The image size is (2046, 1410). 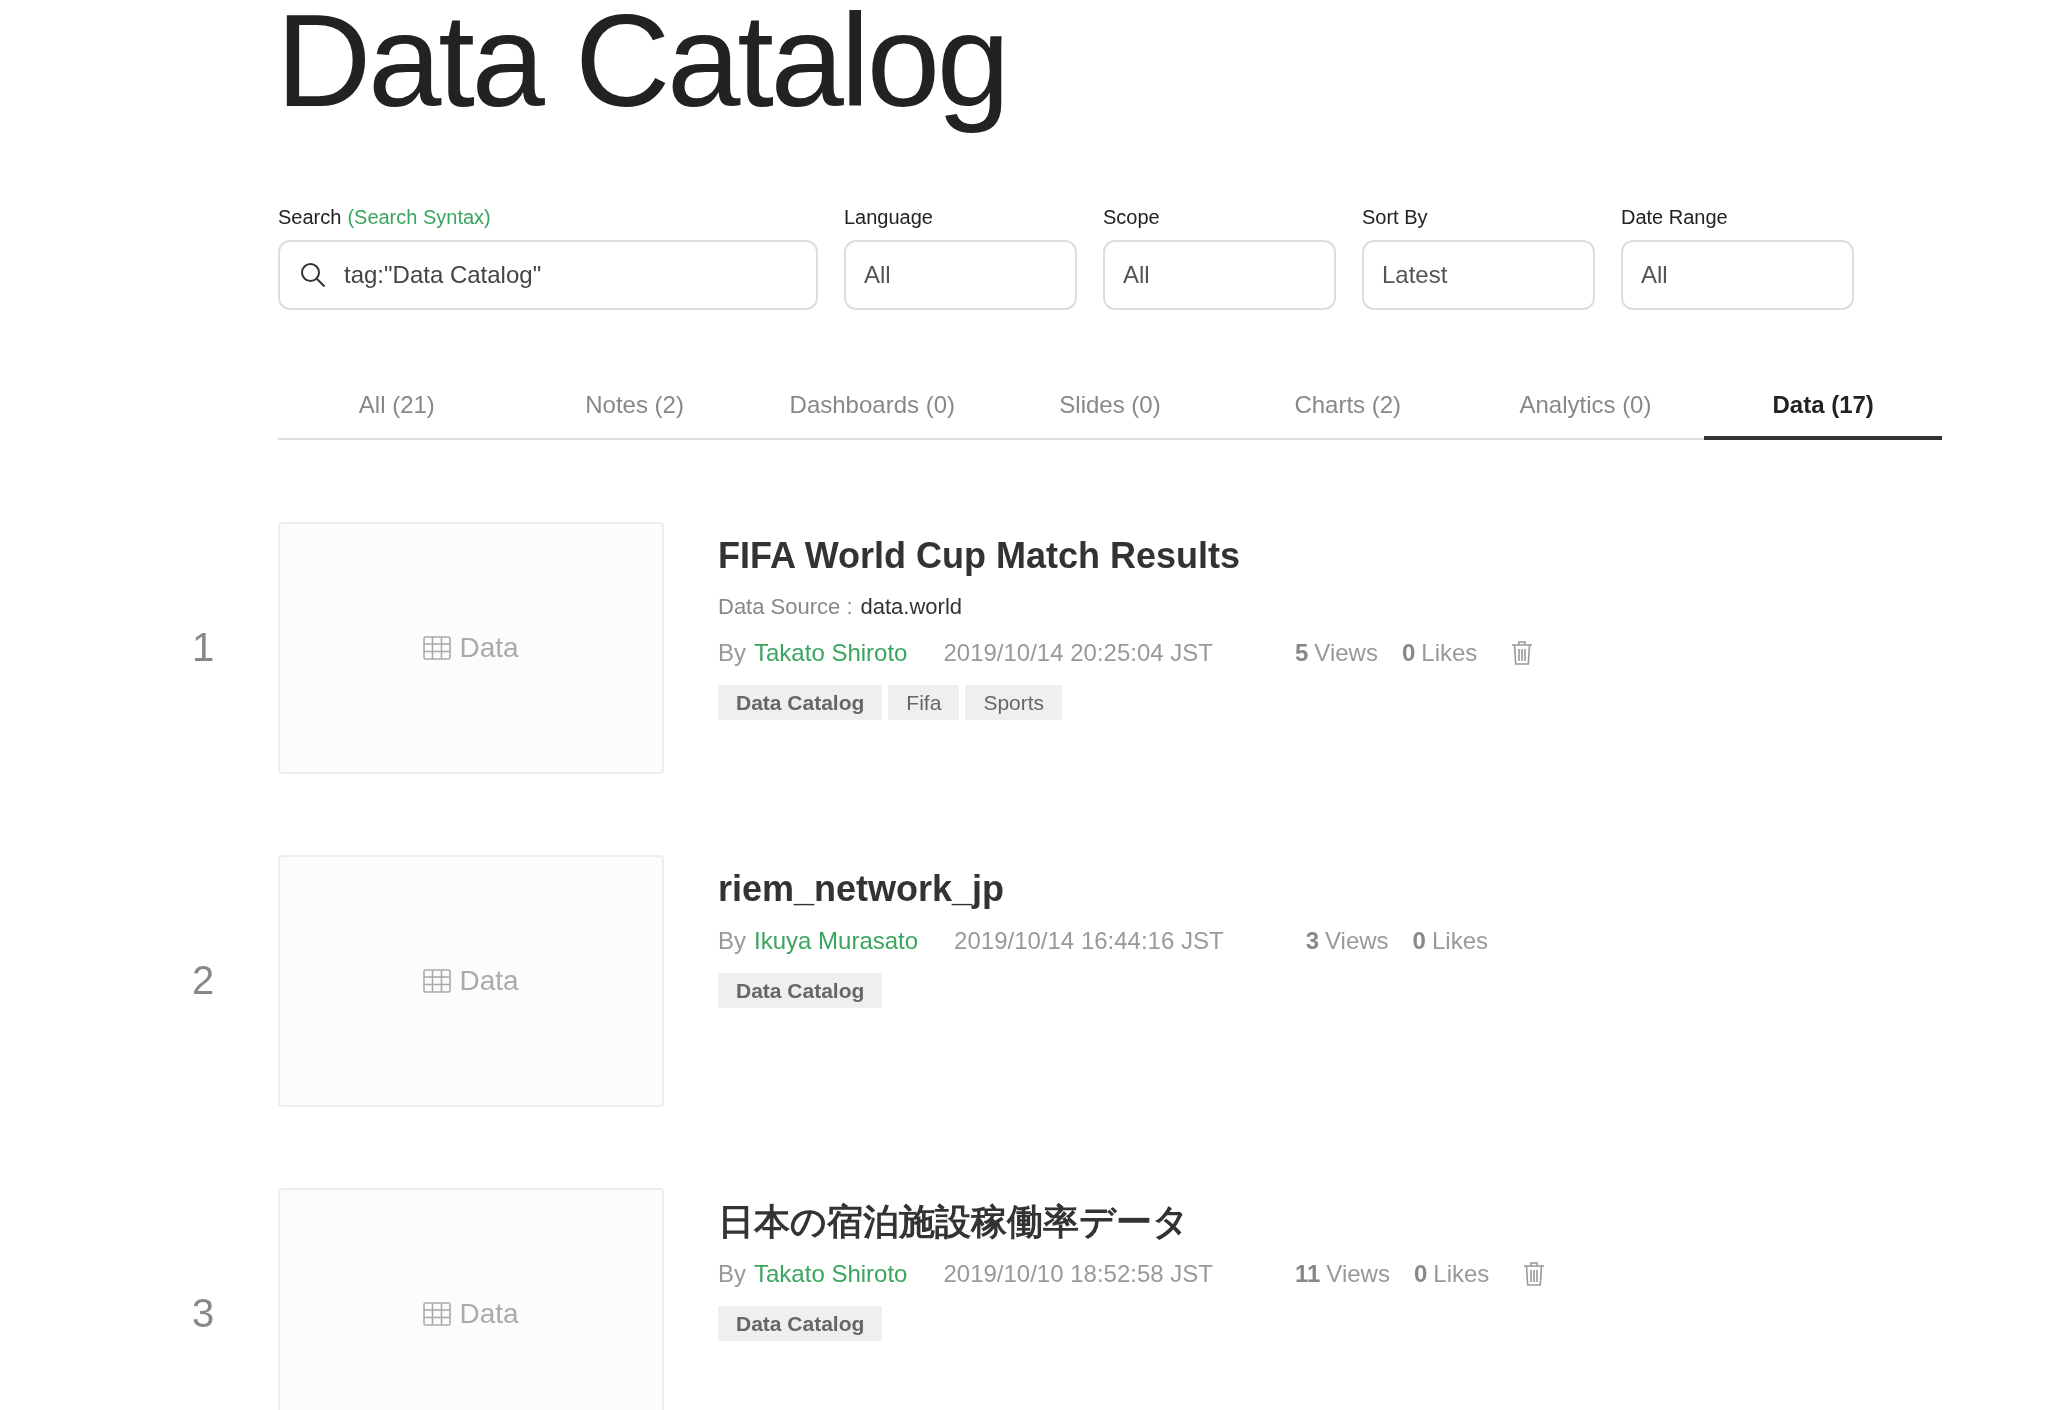 What do you see at coordinates (1347, 407) in the screenshot?
I see `category-tab: Charts (2)` at bounding box center [1347, 407].